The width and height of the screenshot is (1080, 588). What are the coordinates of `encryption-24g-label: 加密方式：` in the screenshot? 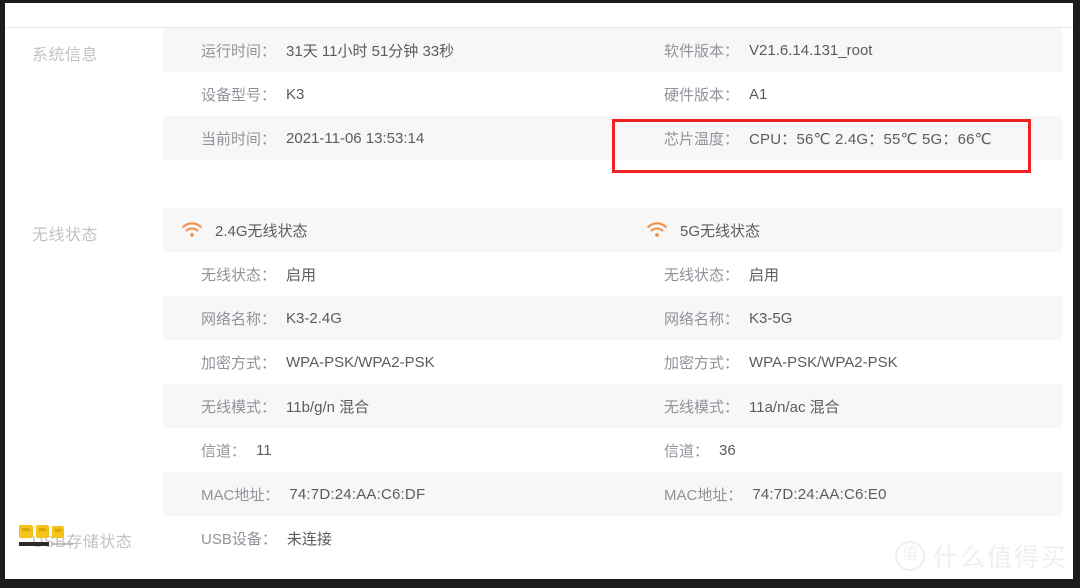 It's located at (239, 363).